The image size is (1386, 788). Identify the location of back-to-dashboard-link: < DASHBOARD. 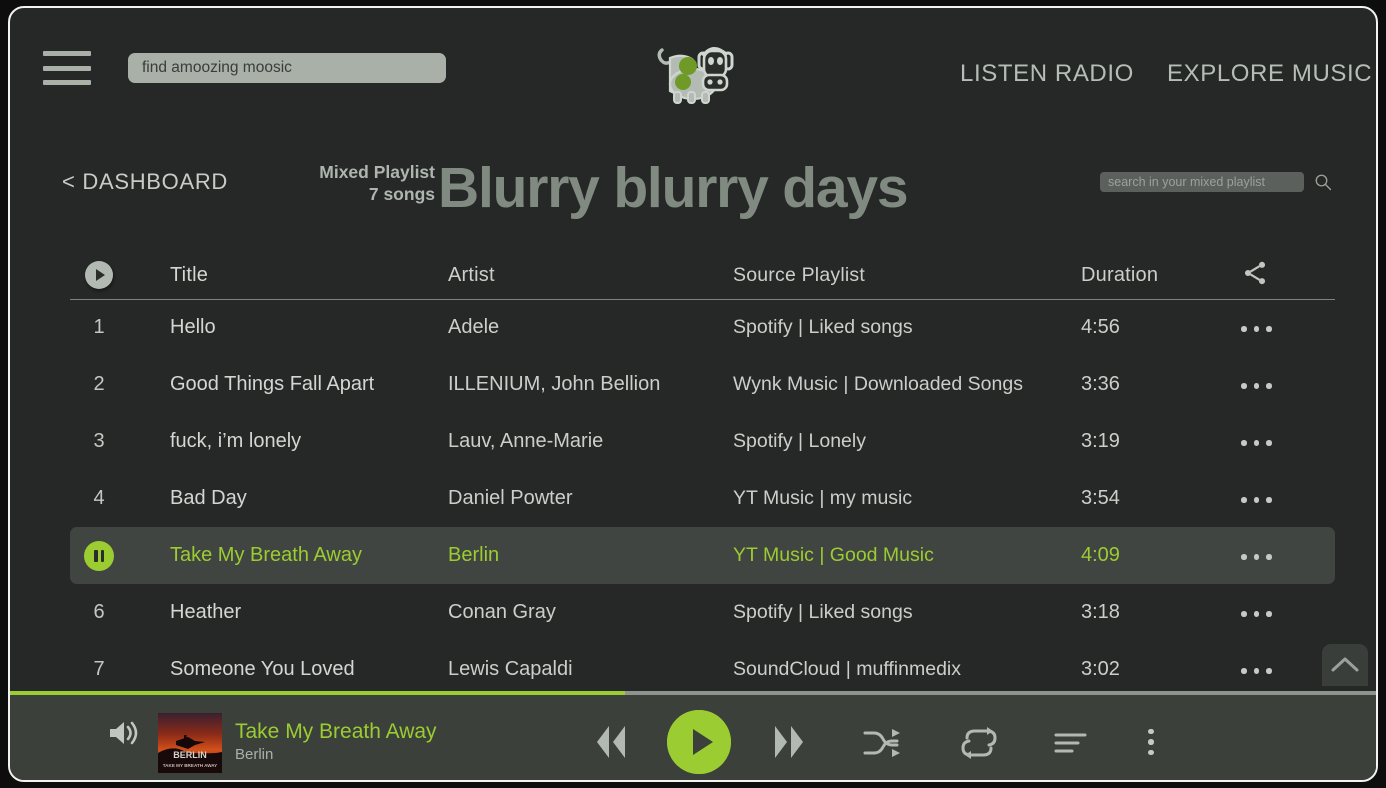
(145, 182).